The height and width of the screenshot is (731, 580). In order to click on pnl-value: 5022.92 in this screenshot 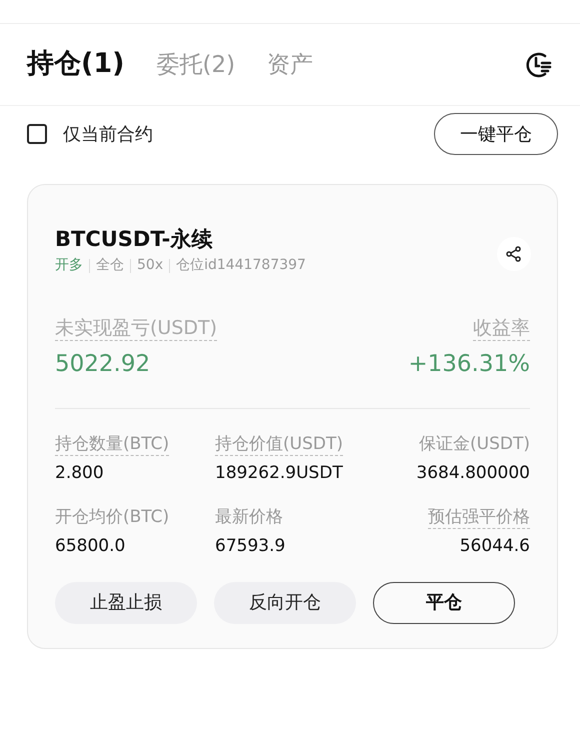, I will do `click(103, 364)`.